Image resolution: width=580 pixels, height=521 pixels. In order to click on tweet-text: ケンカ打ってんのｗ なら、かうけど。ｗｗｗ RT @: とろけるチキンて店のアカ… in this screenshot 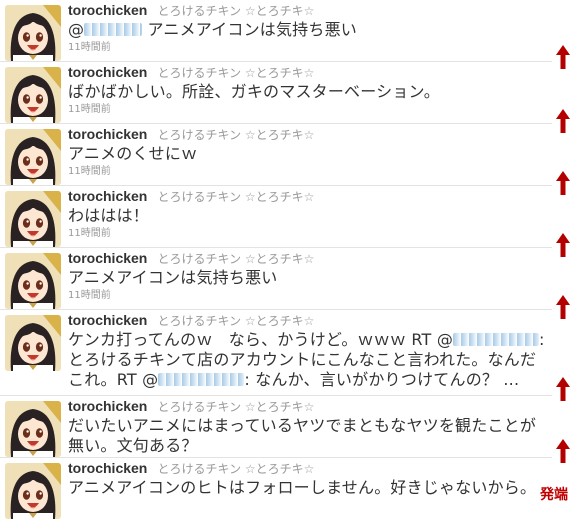, I will do `click(309, 360)`.